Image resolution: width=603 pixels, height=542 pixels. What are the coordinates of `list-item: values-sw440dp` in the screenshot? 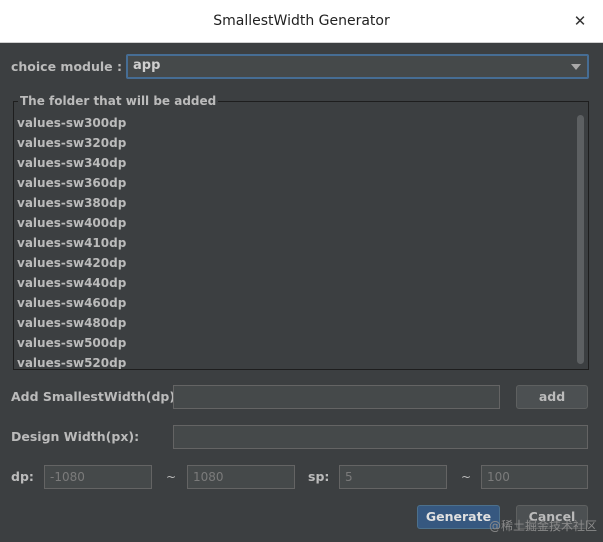 It's located at (294, 283).